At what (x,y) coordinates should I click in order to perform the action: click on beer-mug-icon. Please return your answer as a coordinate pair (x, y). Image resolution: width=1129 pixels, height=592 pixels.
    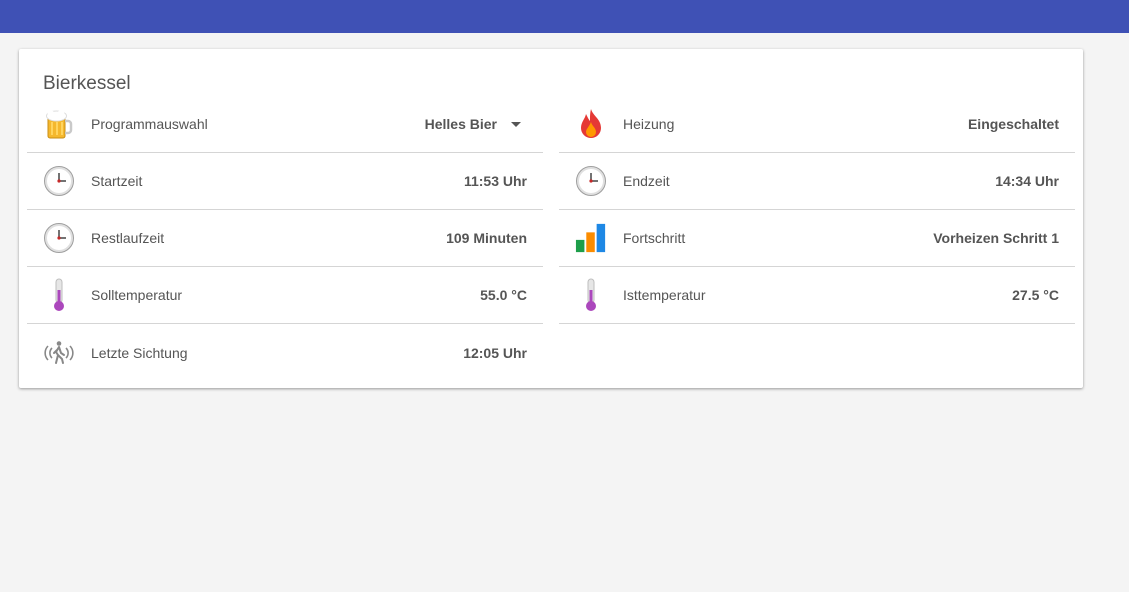
    Looking at the image, I should click on (59, 124).